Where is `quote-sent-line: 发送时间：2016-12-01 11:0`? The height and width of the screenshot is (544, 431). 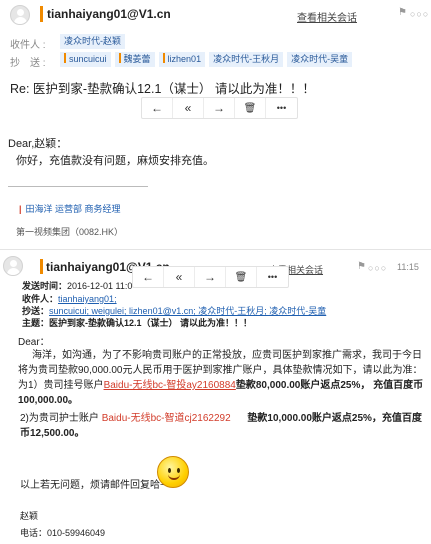 quote-sent-line: 发送时间：2016-12-01 11:0 is located at coordinates (77, 286).